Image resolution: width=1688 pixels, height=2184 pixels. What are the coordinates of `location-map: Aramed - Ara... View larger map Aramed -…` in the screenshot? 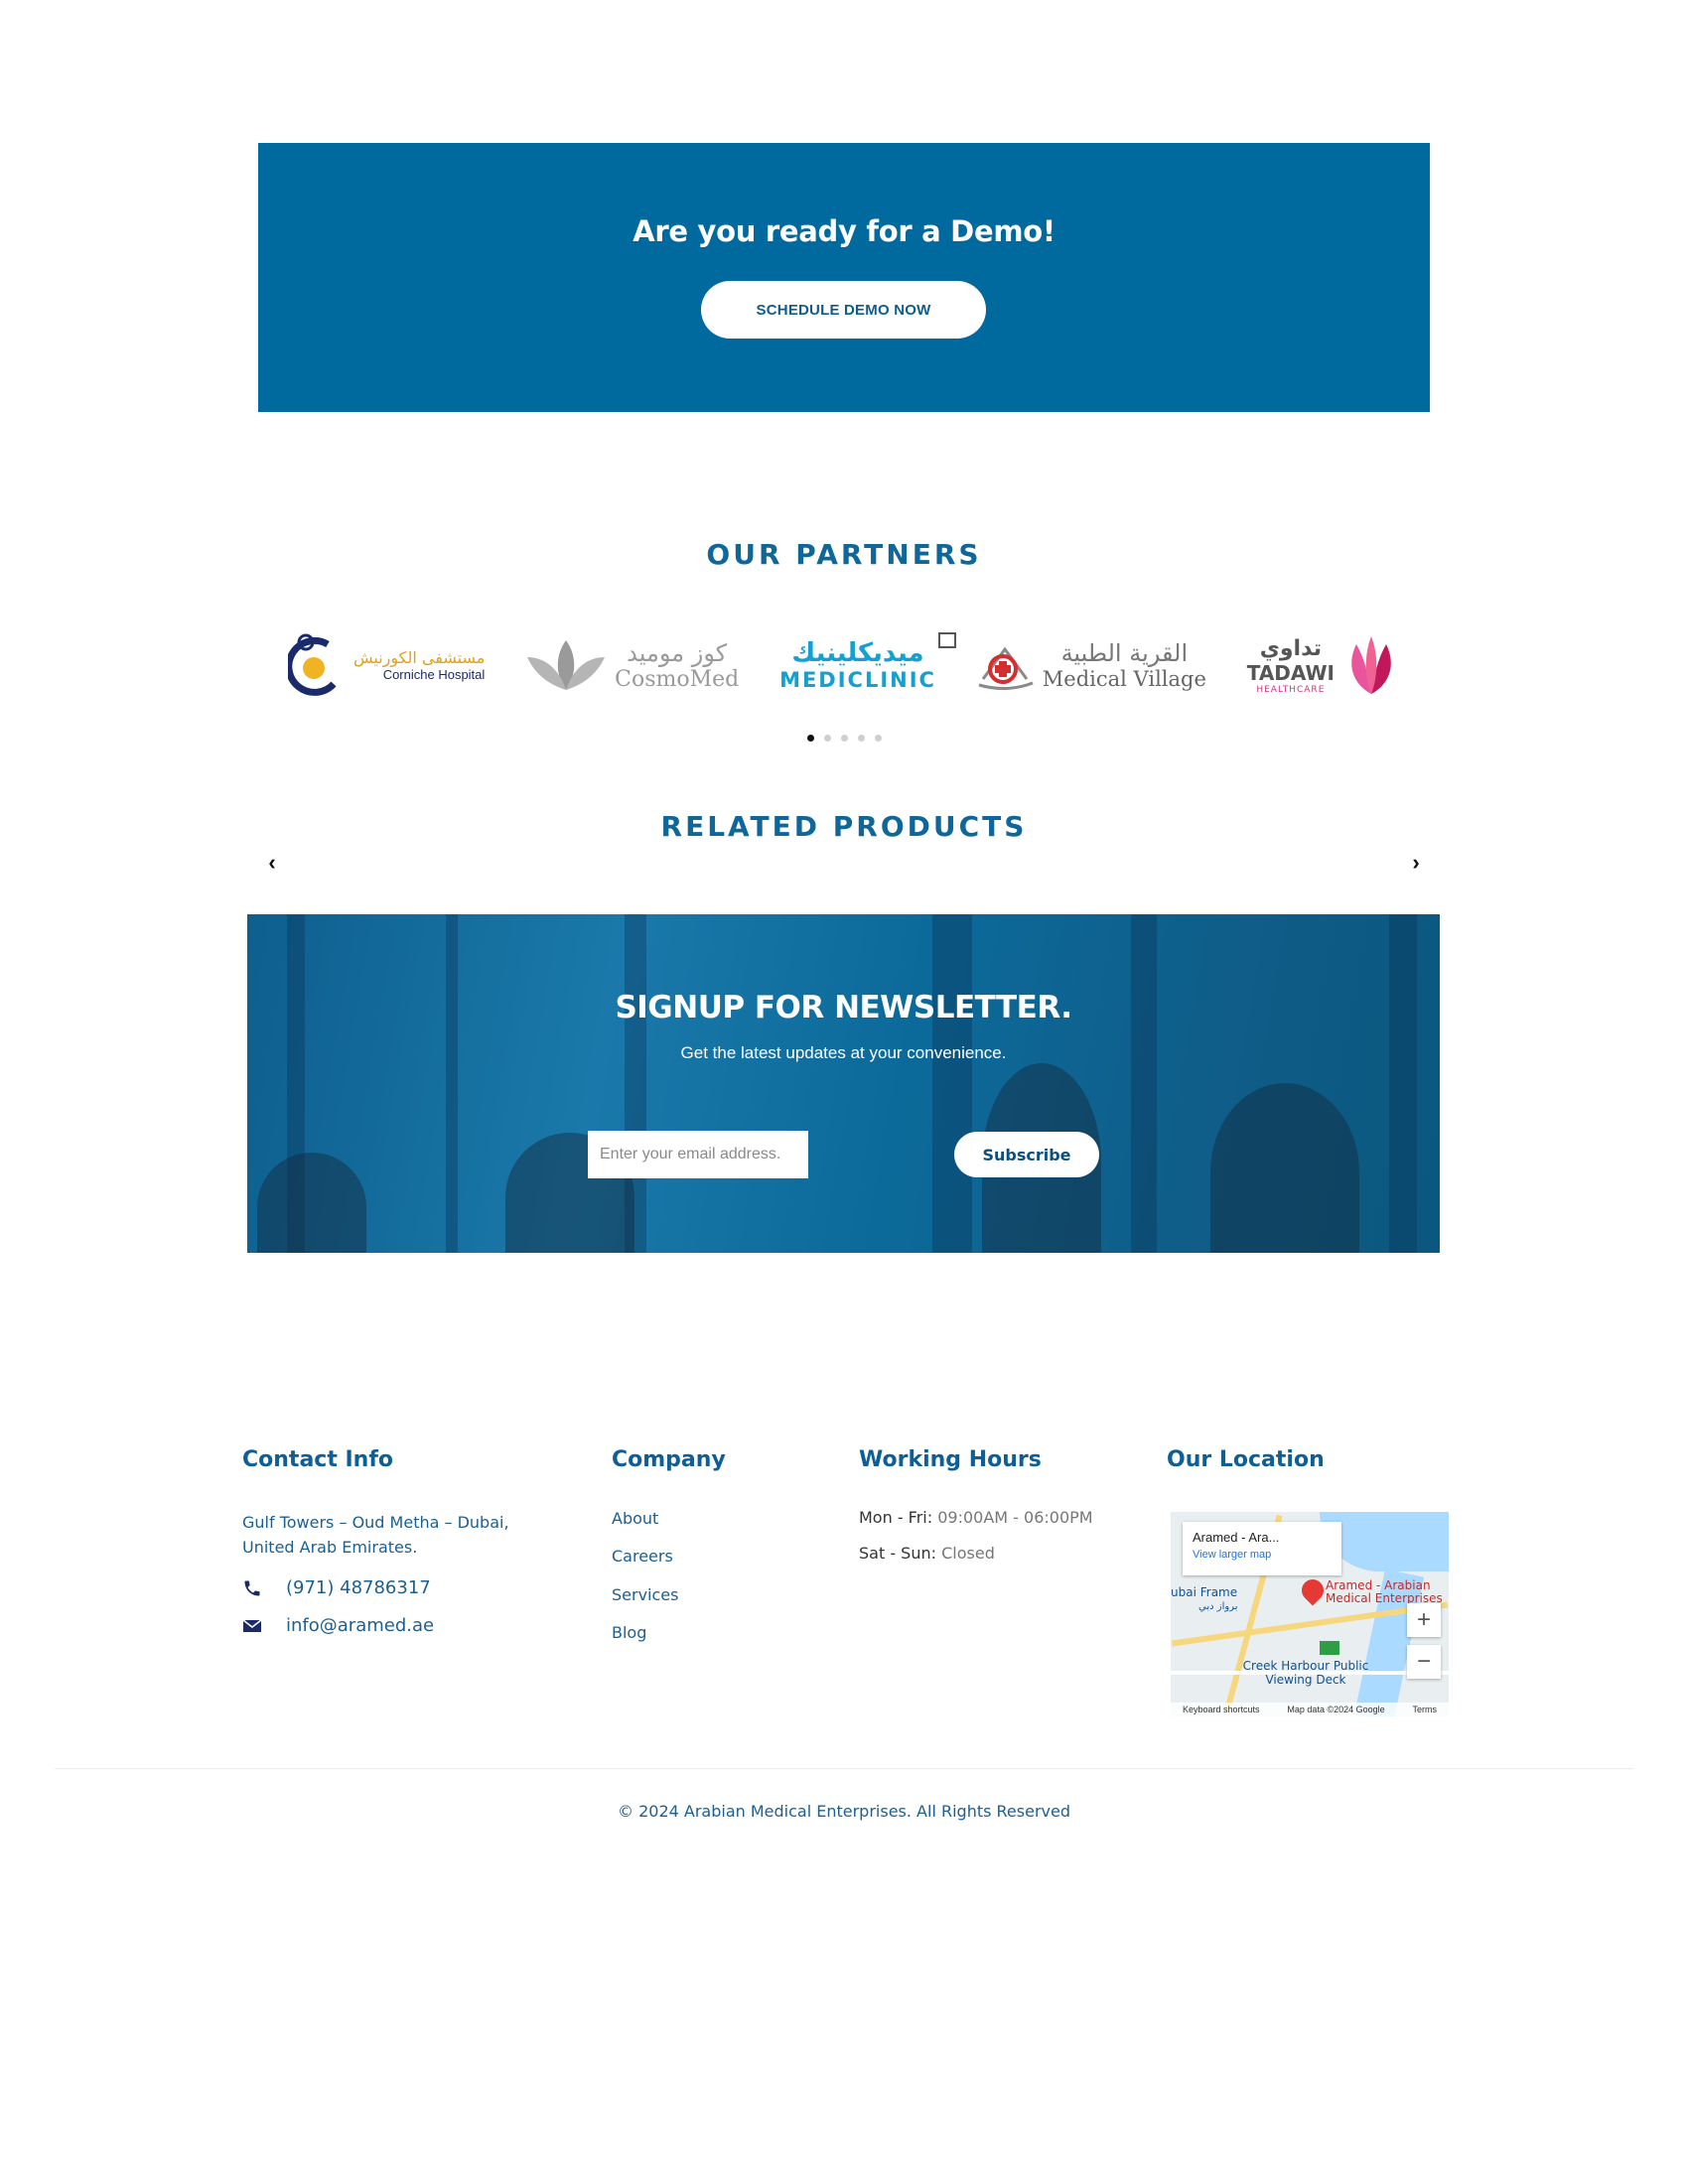 It's located at (1310, 1614).